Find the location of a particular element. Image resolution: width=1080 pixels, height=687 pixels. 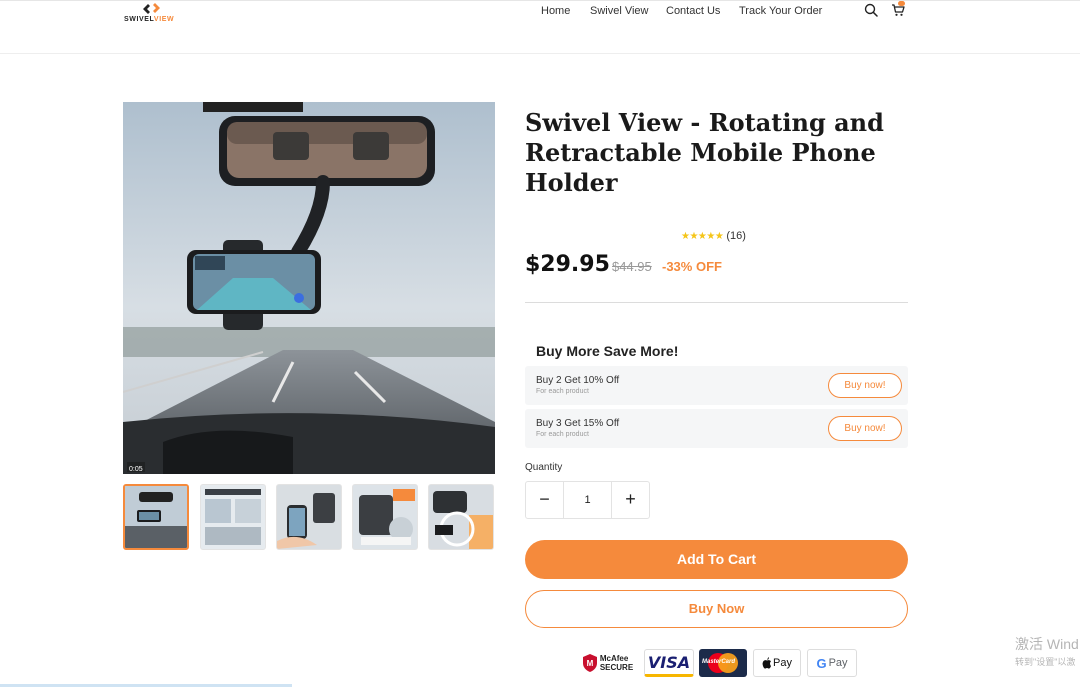

apple-pay-text: Pay is located at coordinates (782, 663).